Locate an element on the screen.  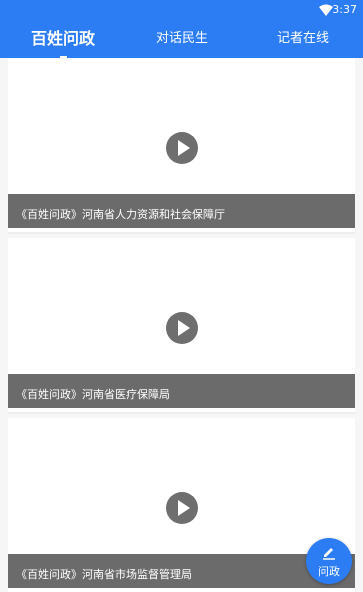
edit-icon is located at coordinates (329, 554).